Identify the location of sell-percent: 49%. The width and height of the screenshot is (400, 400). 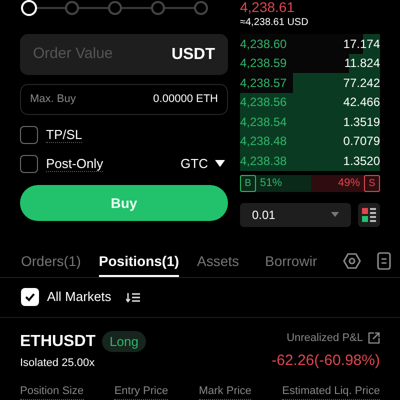
(349, 183).